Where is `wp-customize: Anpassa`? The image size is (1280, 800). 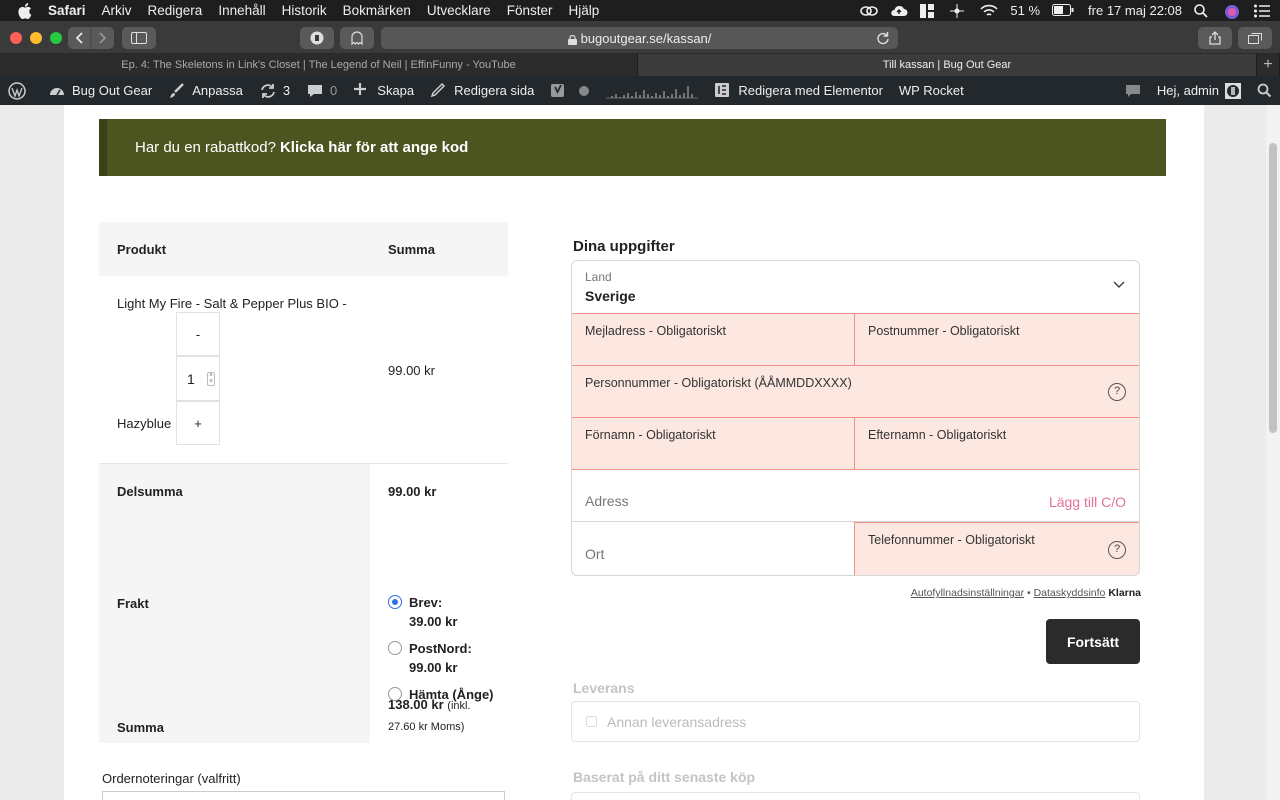 wp-customize: Anpassa is located at coordinates (205, 90).